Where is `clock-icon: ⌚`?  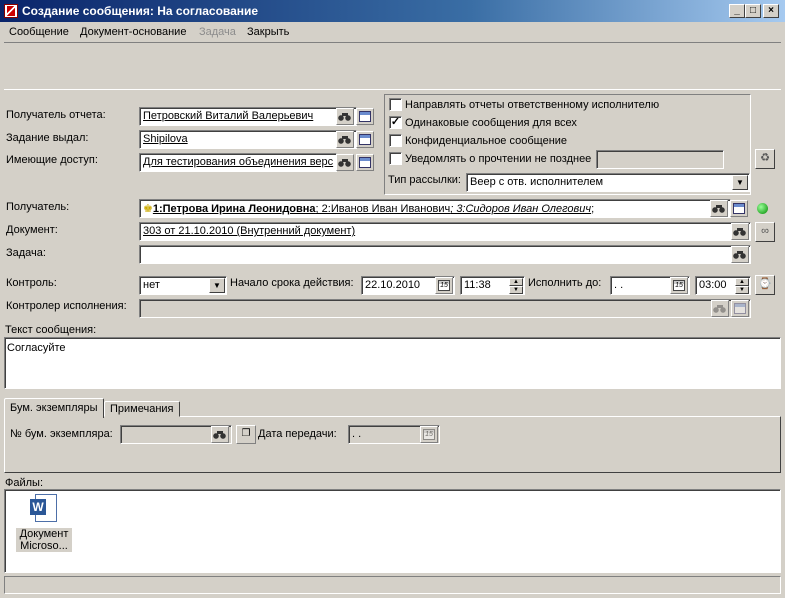
clock-icon: ⌚ is located at coordinates (765, 285).